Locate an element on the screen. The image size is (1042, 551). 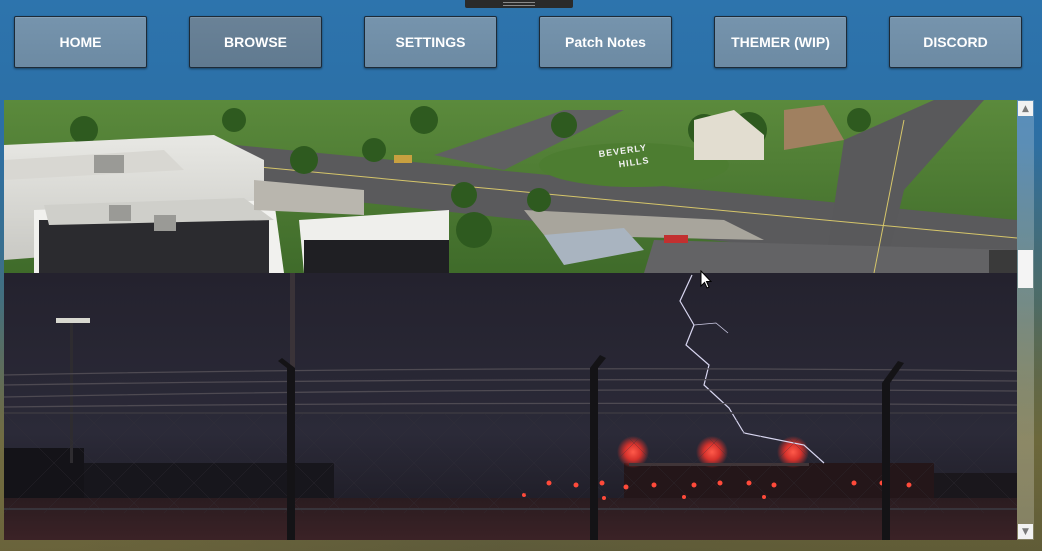
nav-browse-button: BROWSE is located at coordinates (255, 42).